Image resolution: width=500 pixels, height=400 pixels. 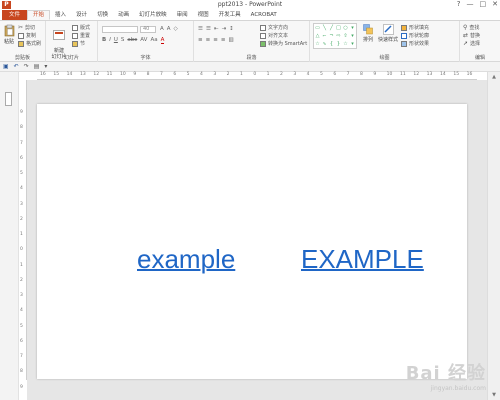 What do you see at coordinates (169, 29) in the screenshot?
I see `shrink-font-button: A` at bounding box center [169, 29].